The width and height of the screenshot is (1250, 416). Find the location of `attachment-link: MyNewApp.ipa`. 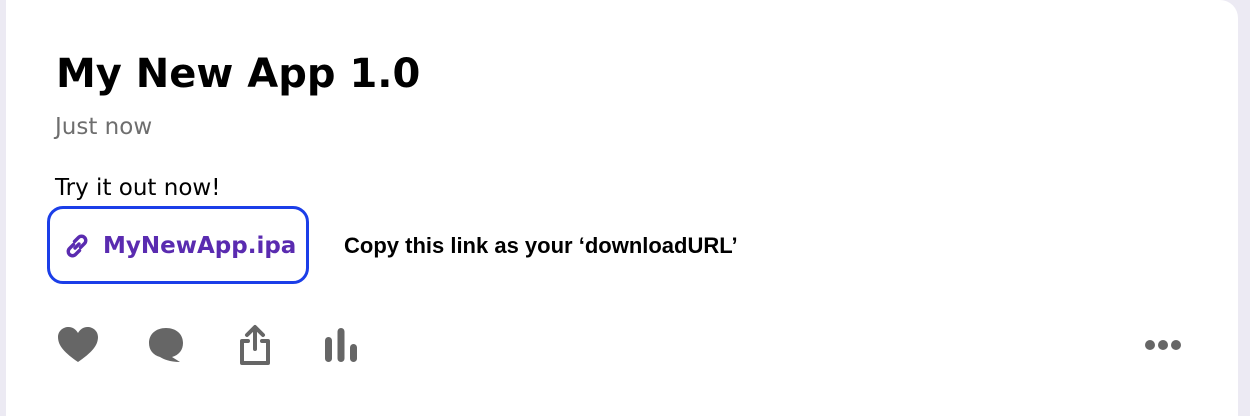

attachment-link: MyNewApp.ipa is located at coordinates (178, 245).